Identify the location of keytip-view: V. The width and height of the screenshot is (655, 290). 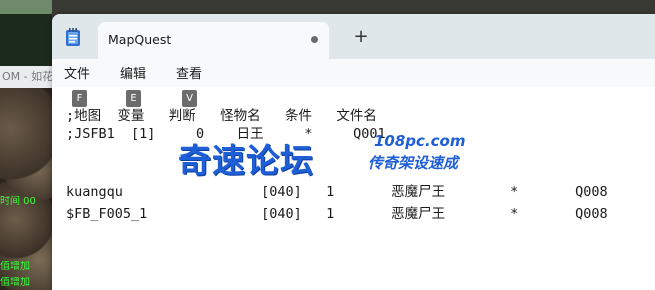
(189, 98).